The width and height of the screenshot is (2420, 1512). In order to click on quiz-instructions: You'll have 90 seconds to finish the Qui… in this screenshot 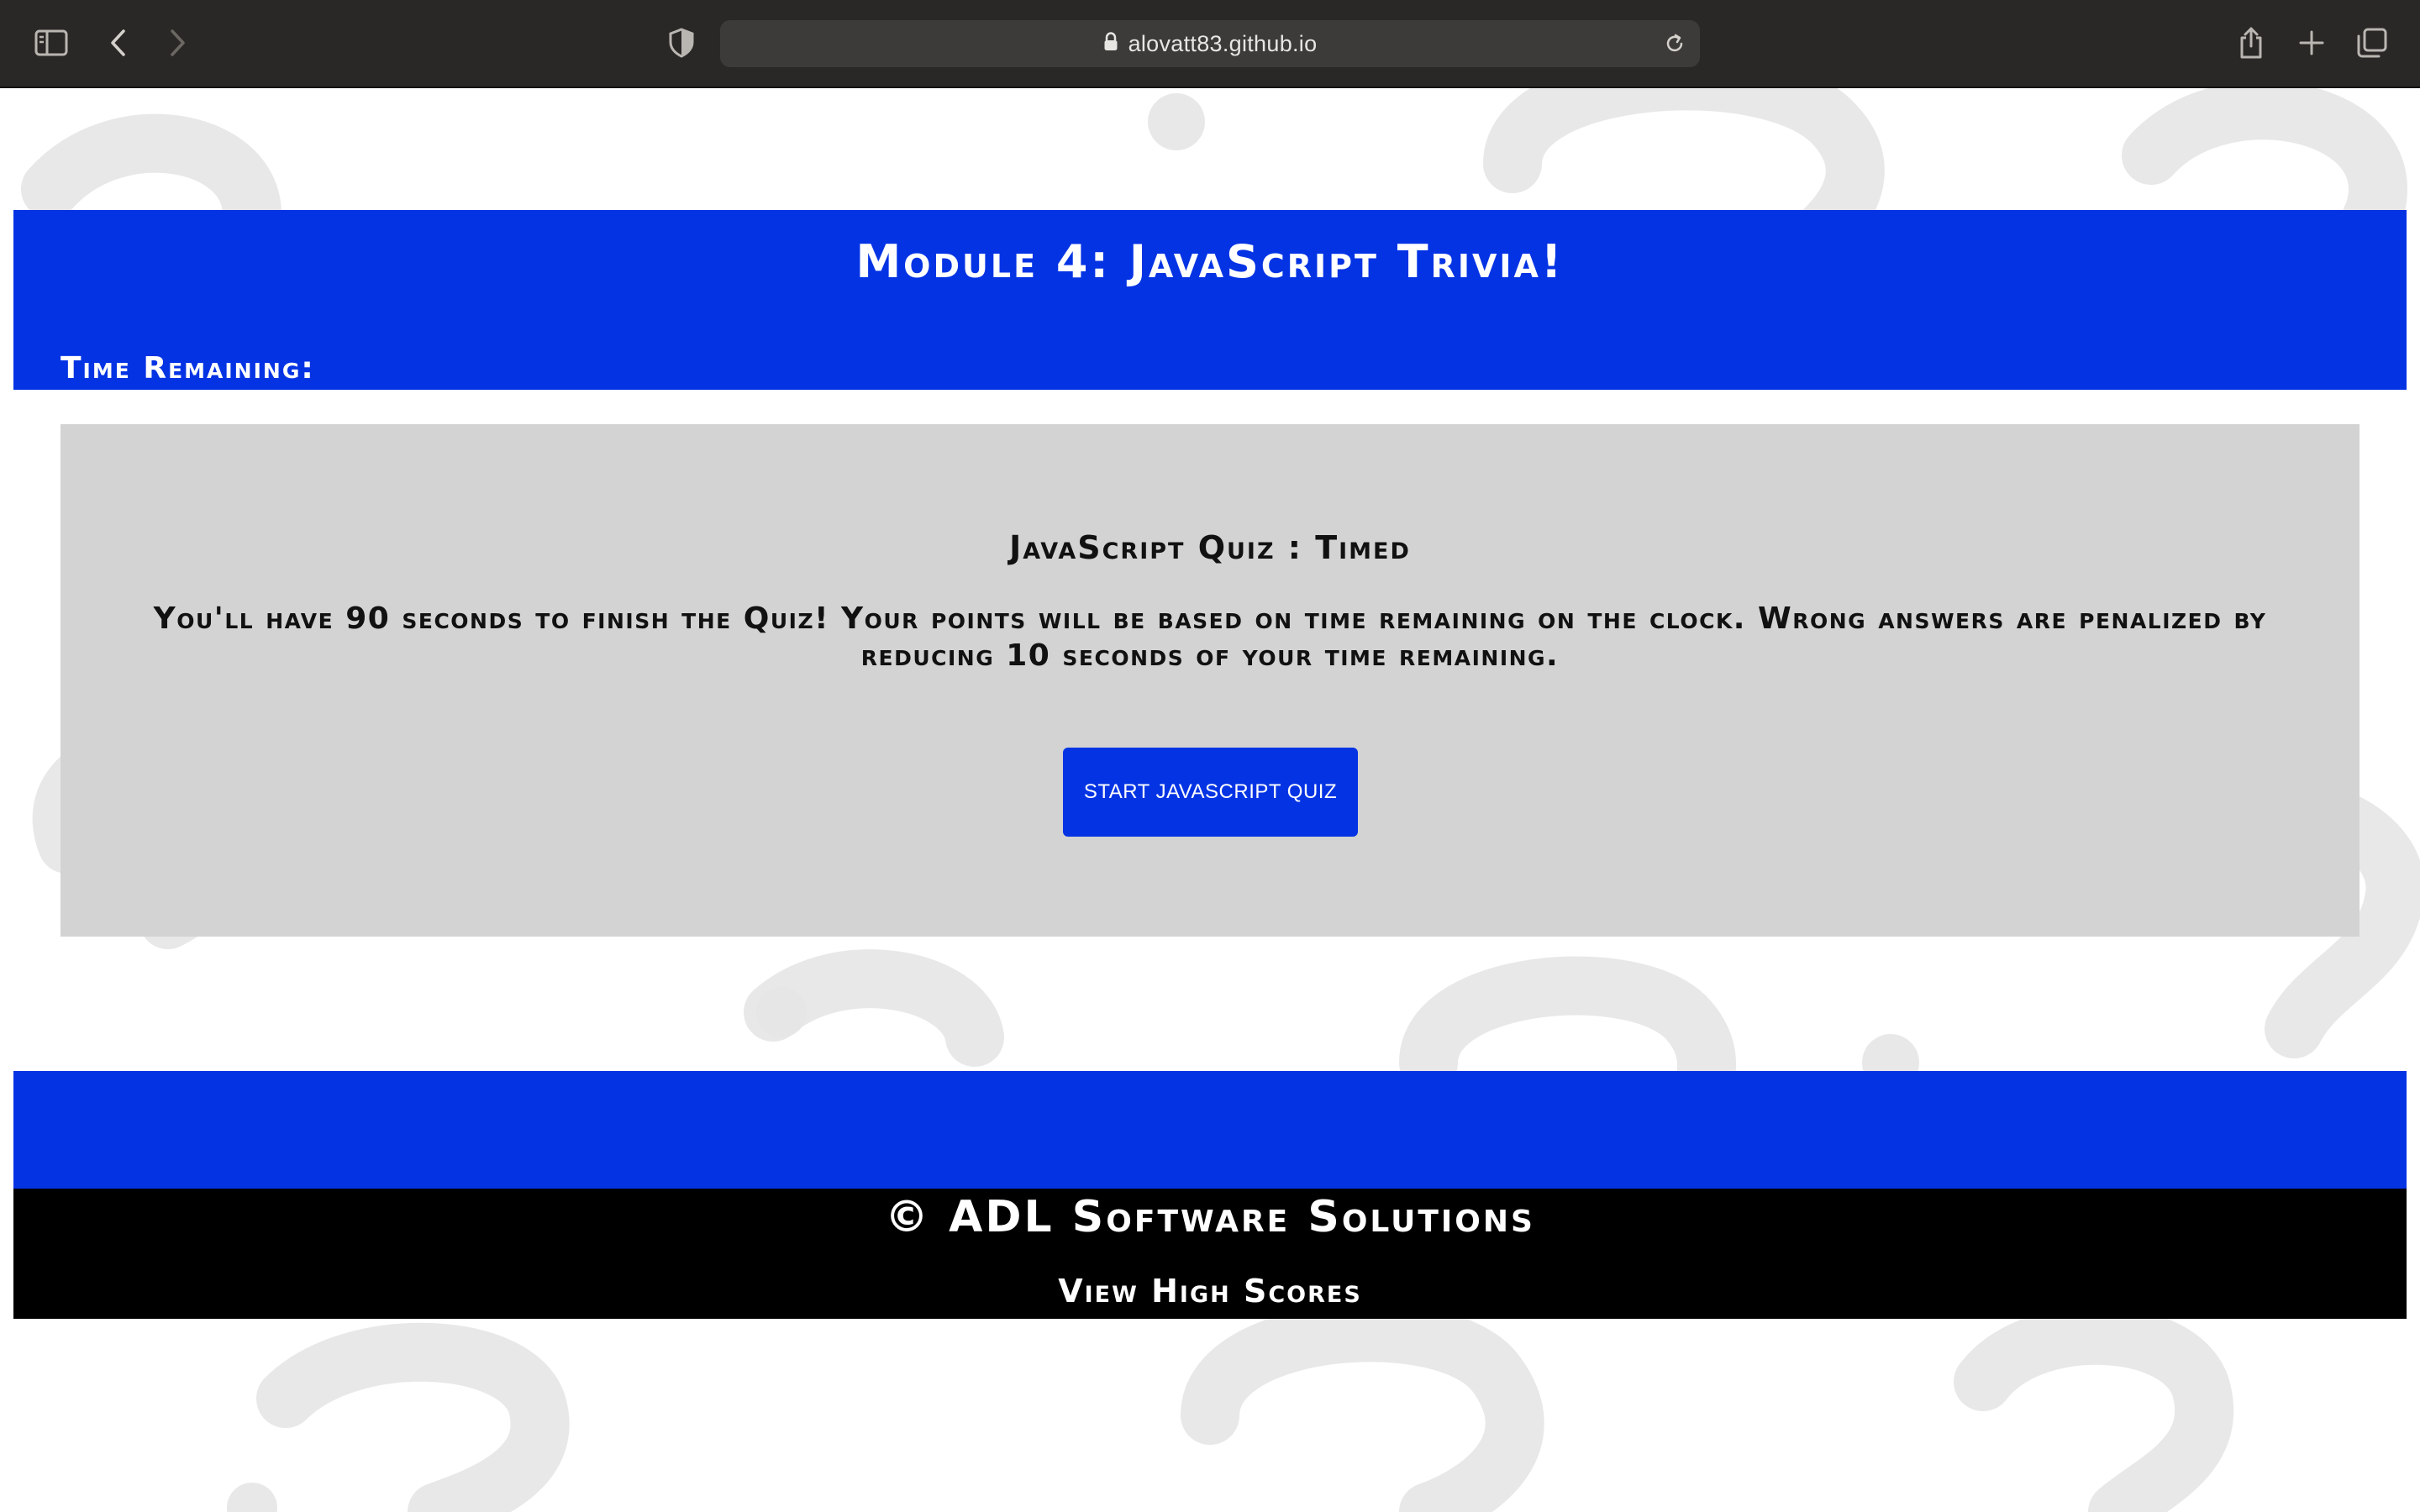, I will do `click(1210, 637)`.